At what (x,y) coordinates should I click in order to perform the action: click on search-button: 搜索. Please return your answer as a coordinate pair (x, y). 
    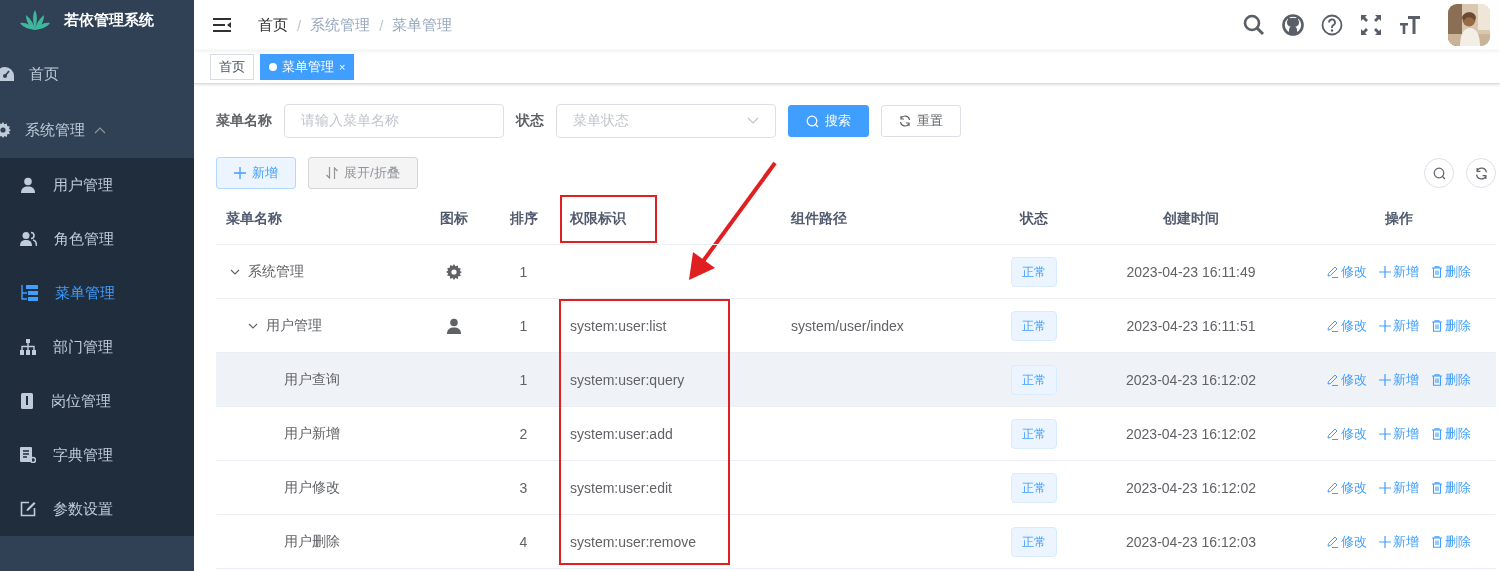
    Looking at the image, I should click on (828, 121).